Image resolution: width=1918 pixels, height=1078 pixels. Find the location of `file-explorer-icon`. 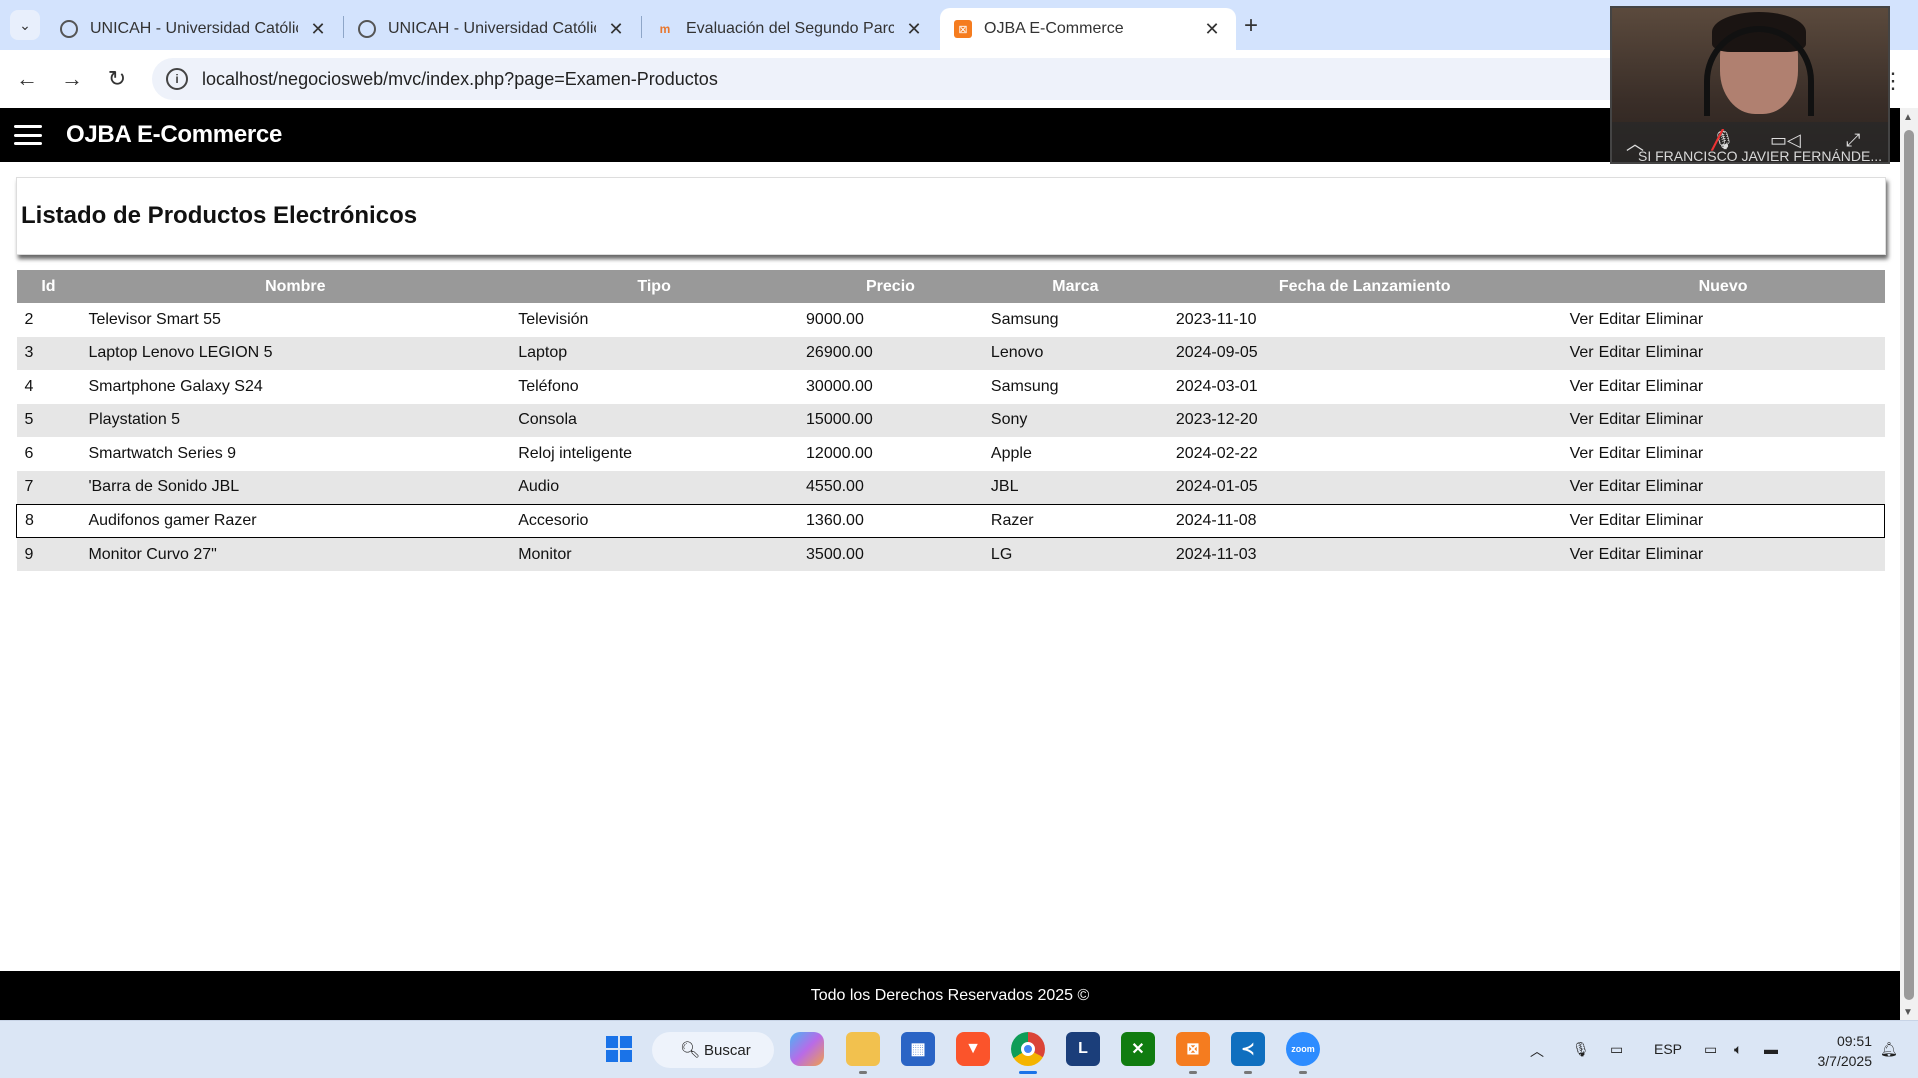

file-explorer-icon is located at coordinates (863, 1049).